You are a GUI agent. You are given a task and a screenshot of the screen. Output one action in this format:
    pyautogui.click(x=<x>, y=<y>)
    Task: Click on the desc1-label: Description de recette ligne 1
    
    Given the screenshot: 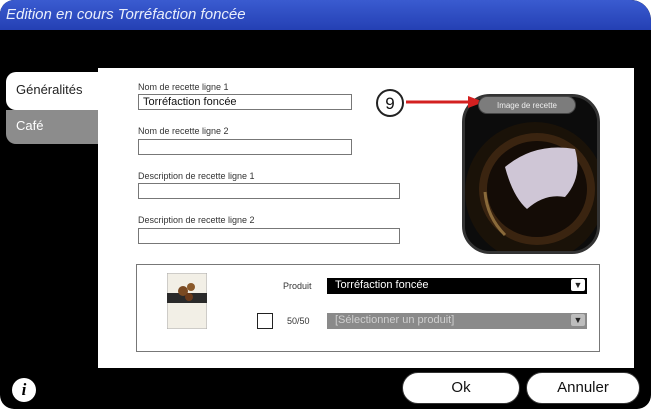 What is the action you would take?
    pyautogui.click(x=196, y=176)
    